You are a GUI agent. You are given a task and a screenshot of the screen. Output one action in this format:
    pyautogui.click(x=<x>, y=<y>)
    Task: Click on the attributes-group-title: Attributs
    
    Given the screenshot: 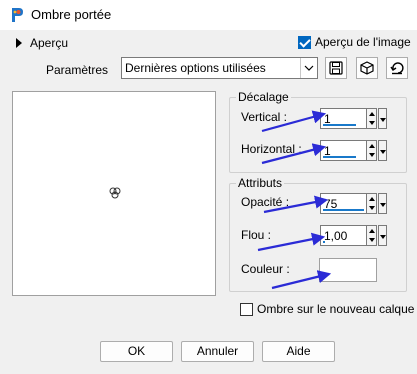 What is the action you would take?
    pyautogui.click(x=260, y=183)
    